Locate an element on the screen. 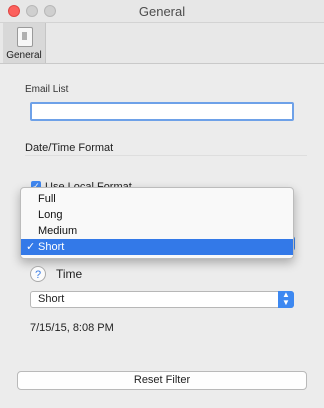 This screenshot has width=324, height=408. title-bar: General is located at coordinates (162, 11).